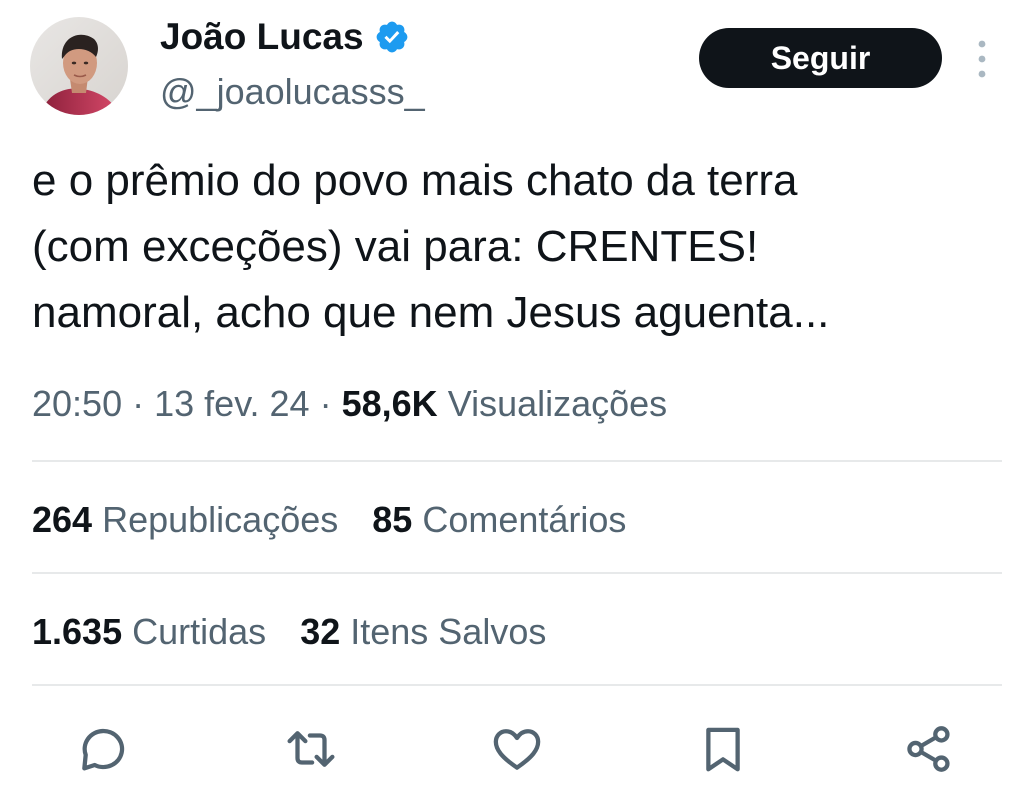 This screenshot has height=800, width=1033. I want to click on stats-row-engagement: 264 Republicações 85 Comentários, so click(329, 520).